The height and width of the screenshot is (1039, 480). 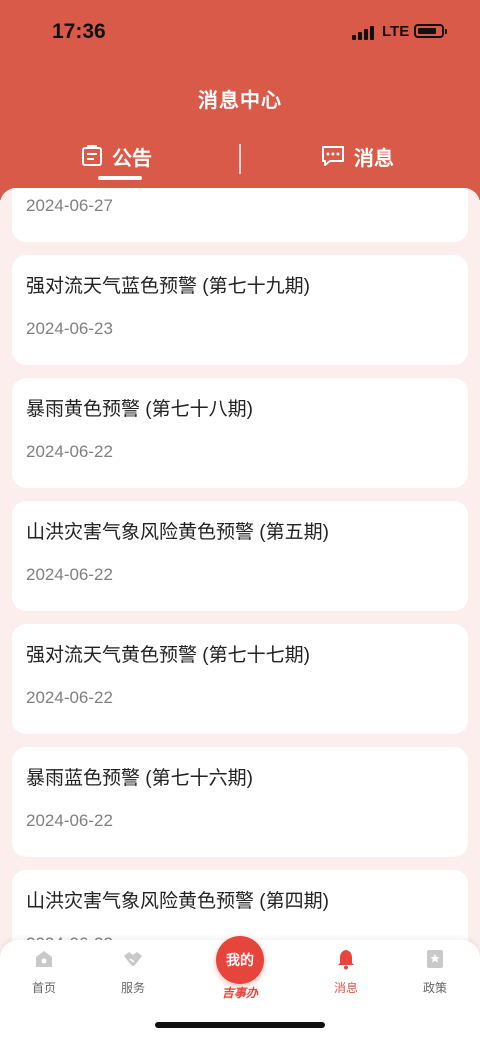 What do you see at coordinates (177, 532) in the screenshot?
I see `item-title: 山洪灾害气象风险黄色预警 (第五期)` at bounding box center [177, 532].